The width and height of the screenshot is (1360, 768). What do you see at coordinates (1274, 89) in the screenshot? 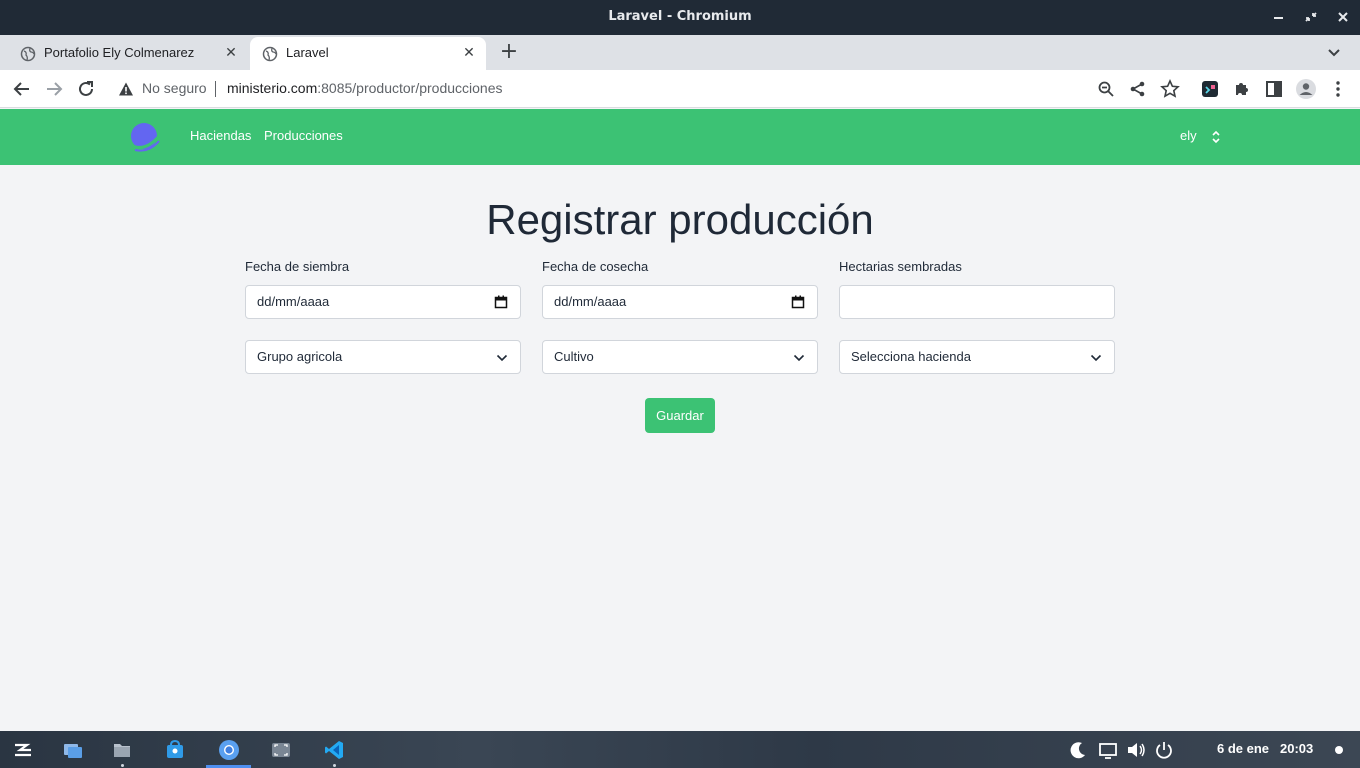
I see `side-panel-icon` at bounding box center [1274, 89].